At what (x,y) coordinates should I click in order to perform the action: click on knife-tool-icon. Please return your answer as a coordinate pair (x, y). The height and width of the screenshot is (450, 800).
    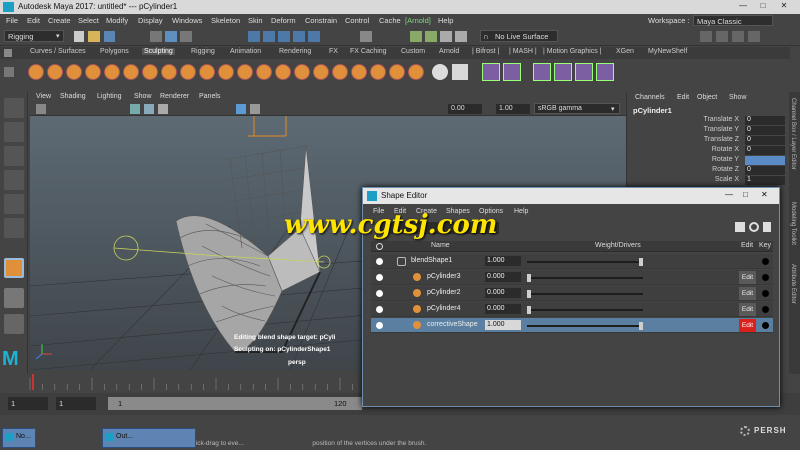
    Looking at the image, I should click on (283, 72).